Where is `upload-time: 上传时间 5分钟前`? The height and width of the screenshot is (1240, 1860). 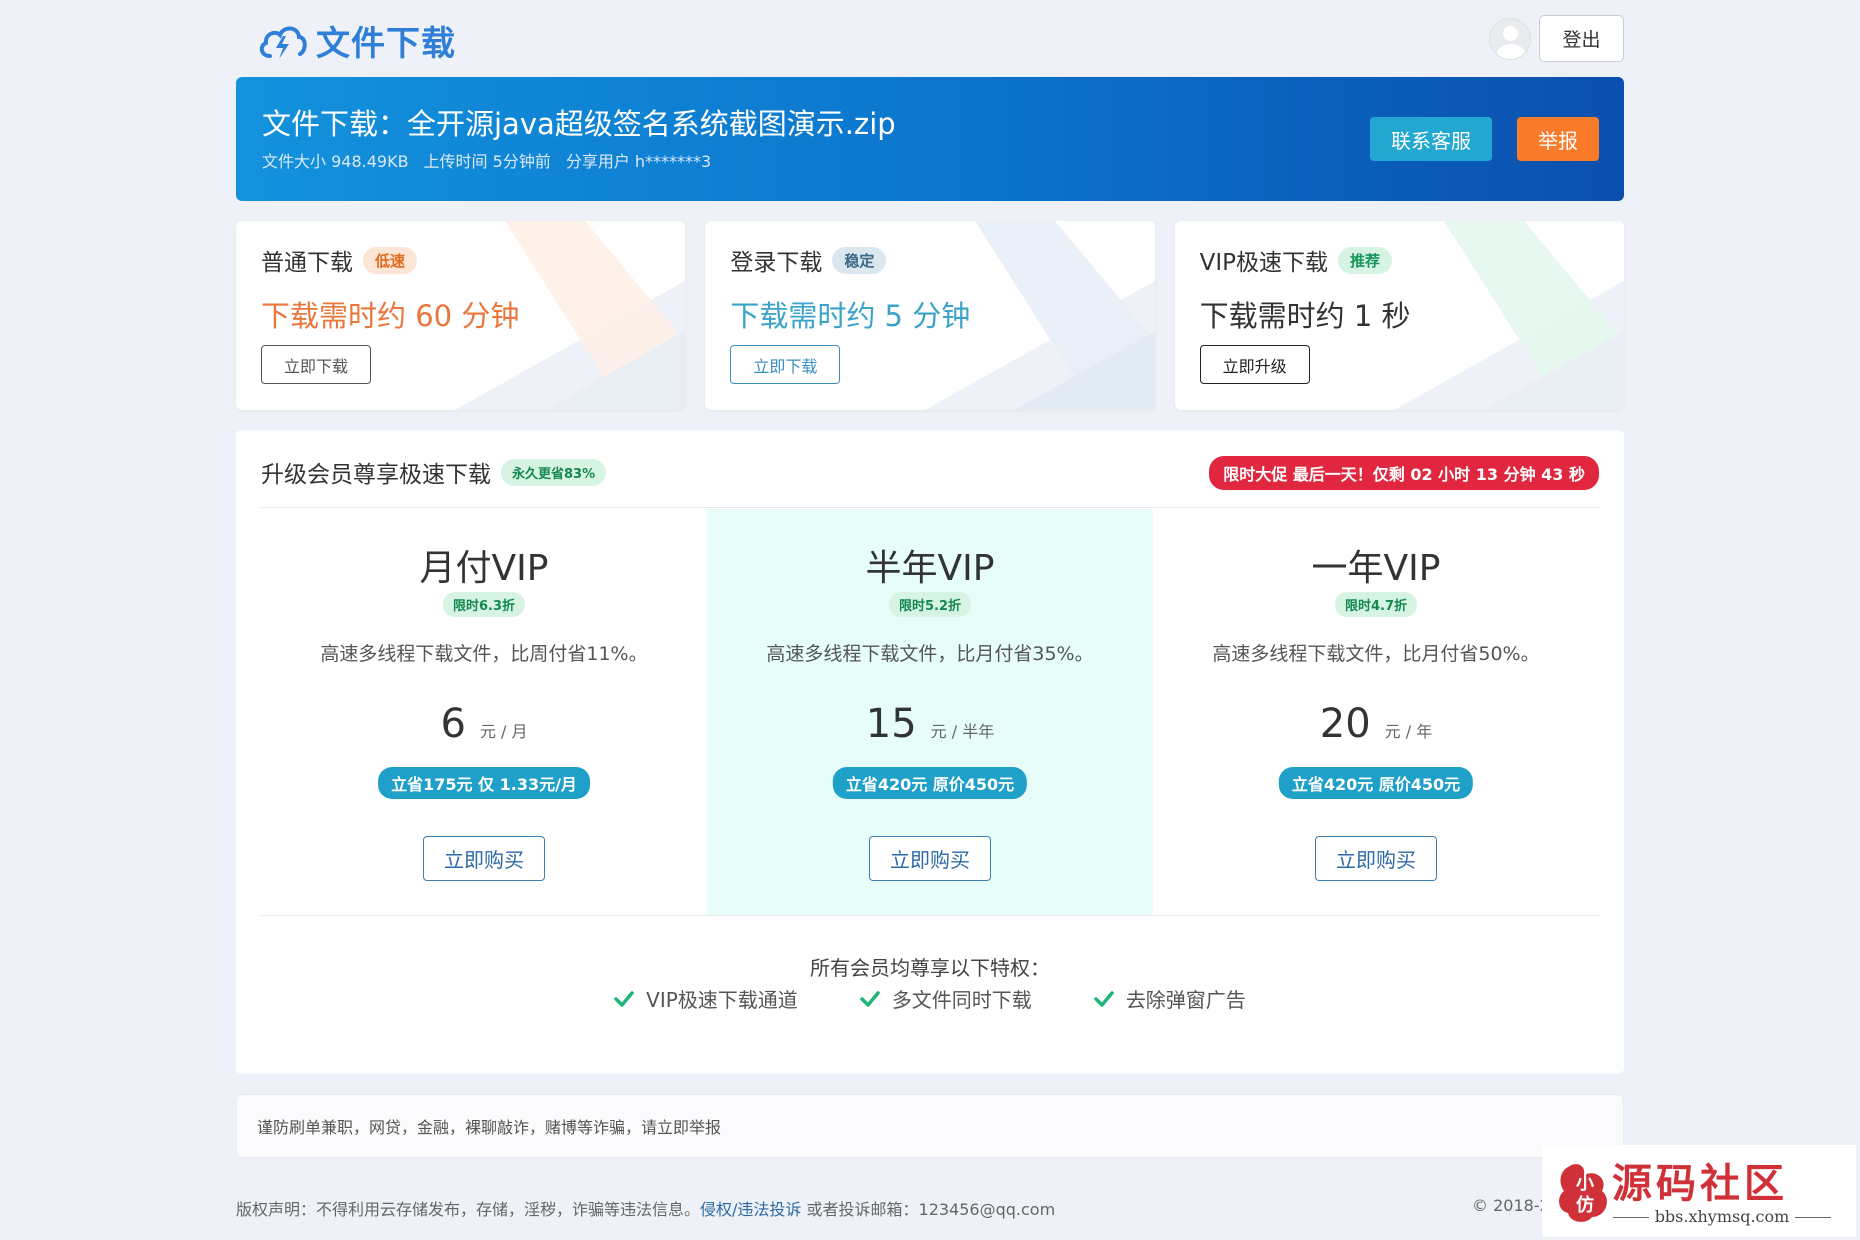
upload-time: 上传时间 5分钟前 is located at coordinates (487, 161).